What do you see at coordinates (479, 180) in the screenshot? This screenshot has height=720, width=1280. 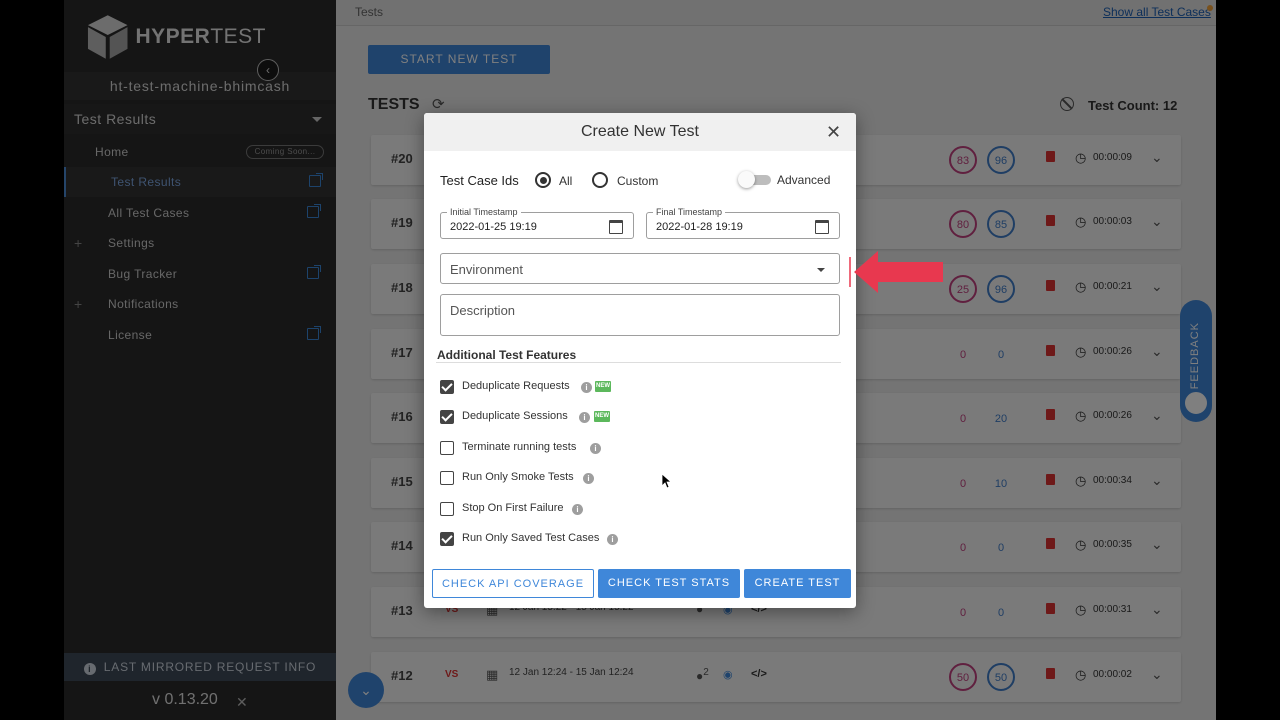 I see `test-case-ids-label: Test Case Ids` at bounding box center [479, 180].